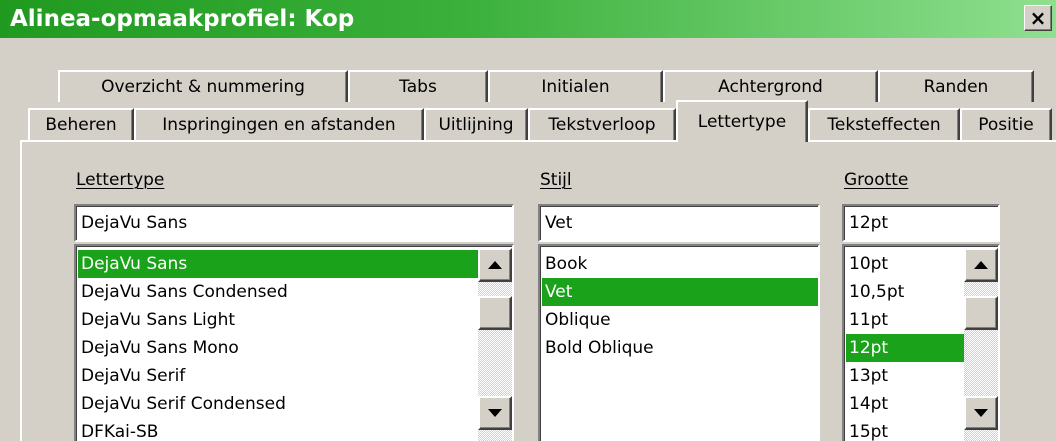  I want to click on family-scrollbar, so click(495, 344).